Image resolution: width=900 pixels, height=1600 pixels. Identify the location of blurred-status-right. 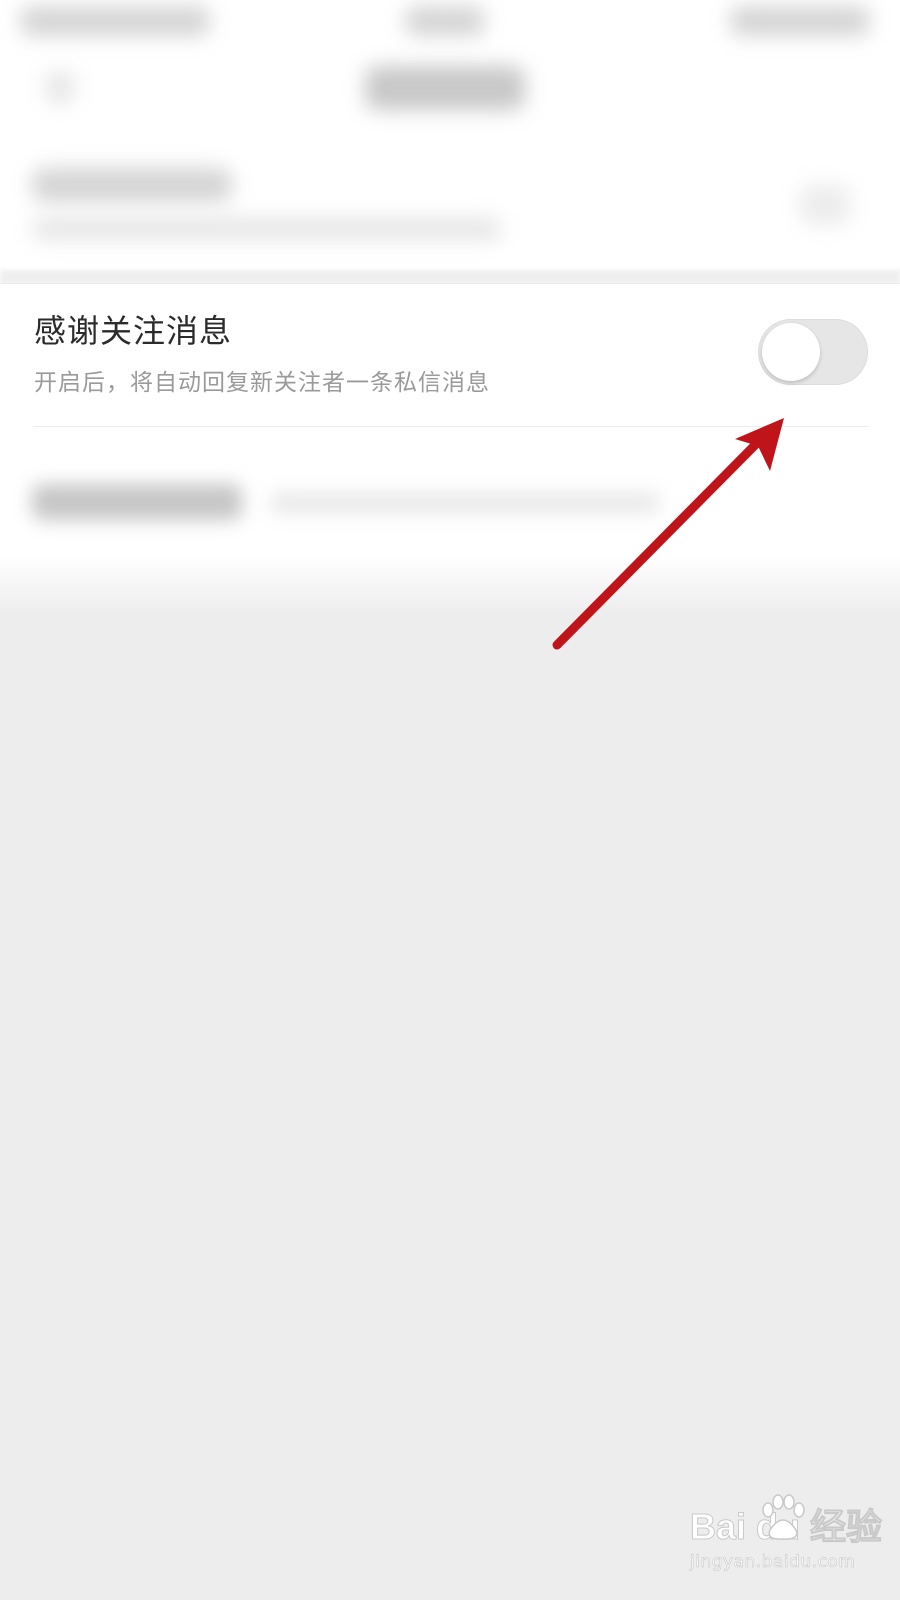
(800, 21).